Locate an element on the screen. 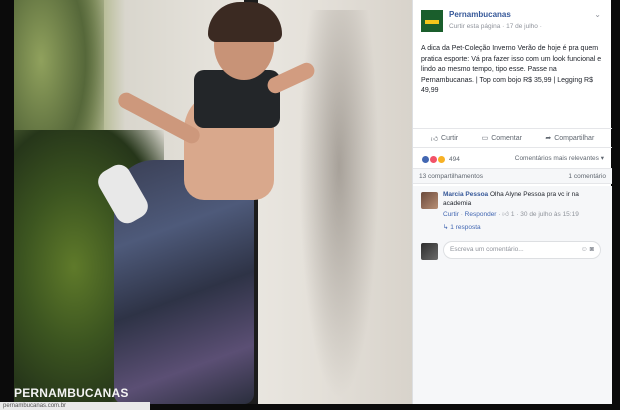 The width and height of the screenshot is (620, 410). share-icon: ➦ is located at coordinates (548, 138).